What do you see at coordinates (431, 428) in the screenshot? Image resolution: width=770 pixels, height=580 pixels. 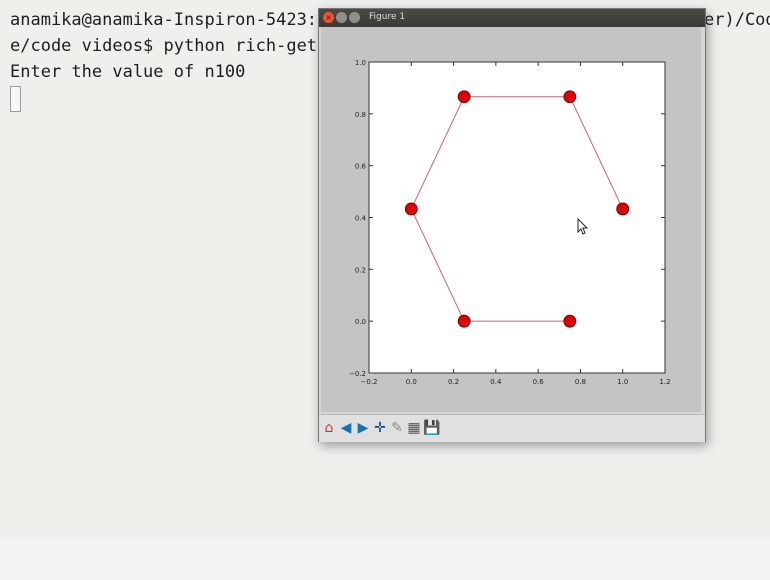 I see `save-icon: 💾` at bounding box center [431, 428].